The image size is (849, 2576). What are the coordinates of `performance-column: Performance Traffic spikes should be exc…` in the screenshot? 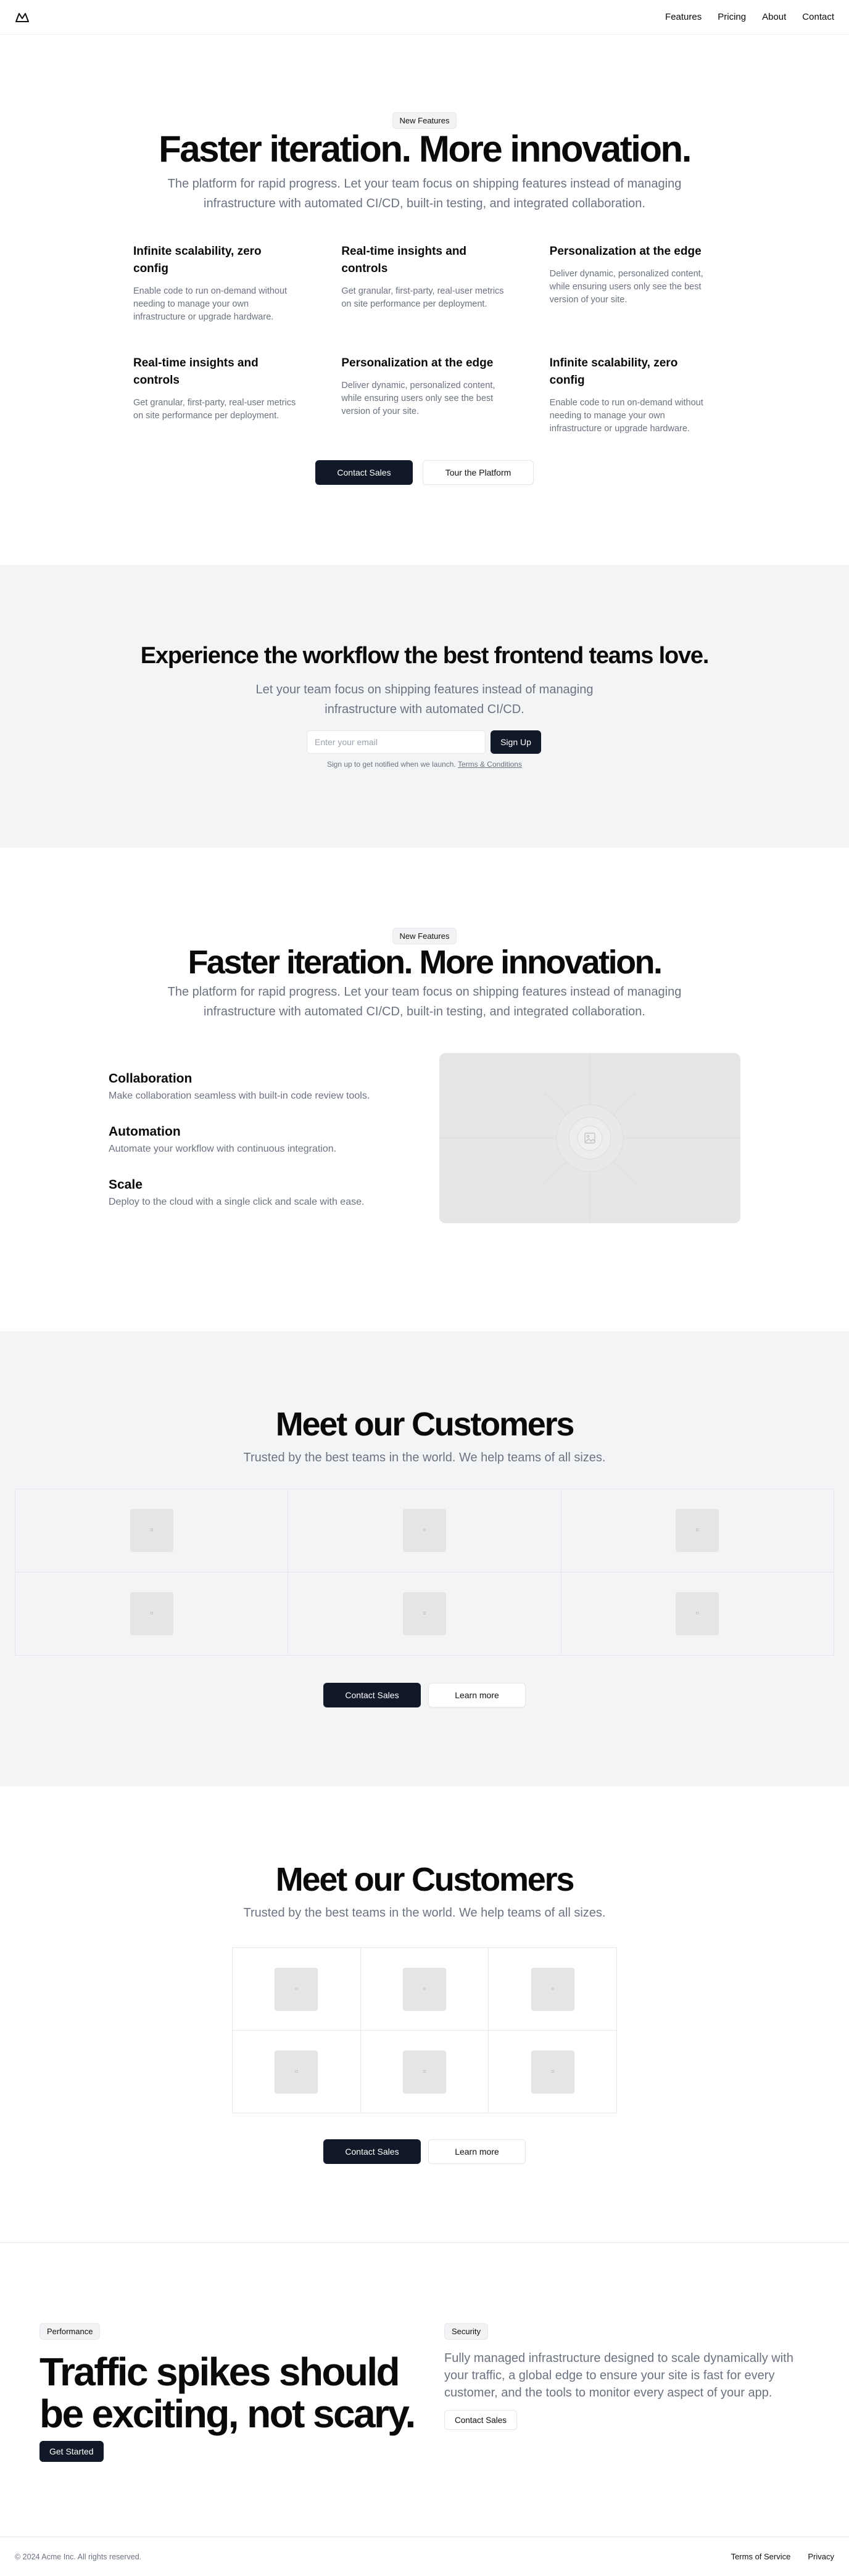 It's located at (230, 2392).